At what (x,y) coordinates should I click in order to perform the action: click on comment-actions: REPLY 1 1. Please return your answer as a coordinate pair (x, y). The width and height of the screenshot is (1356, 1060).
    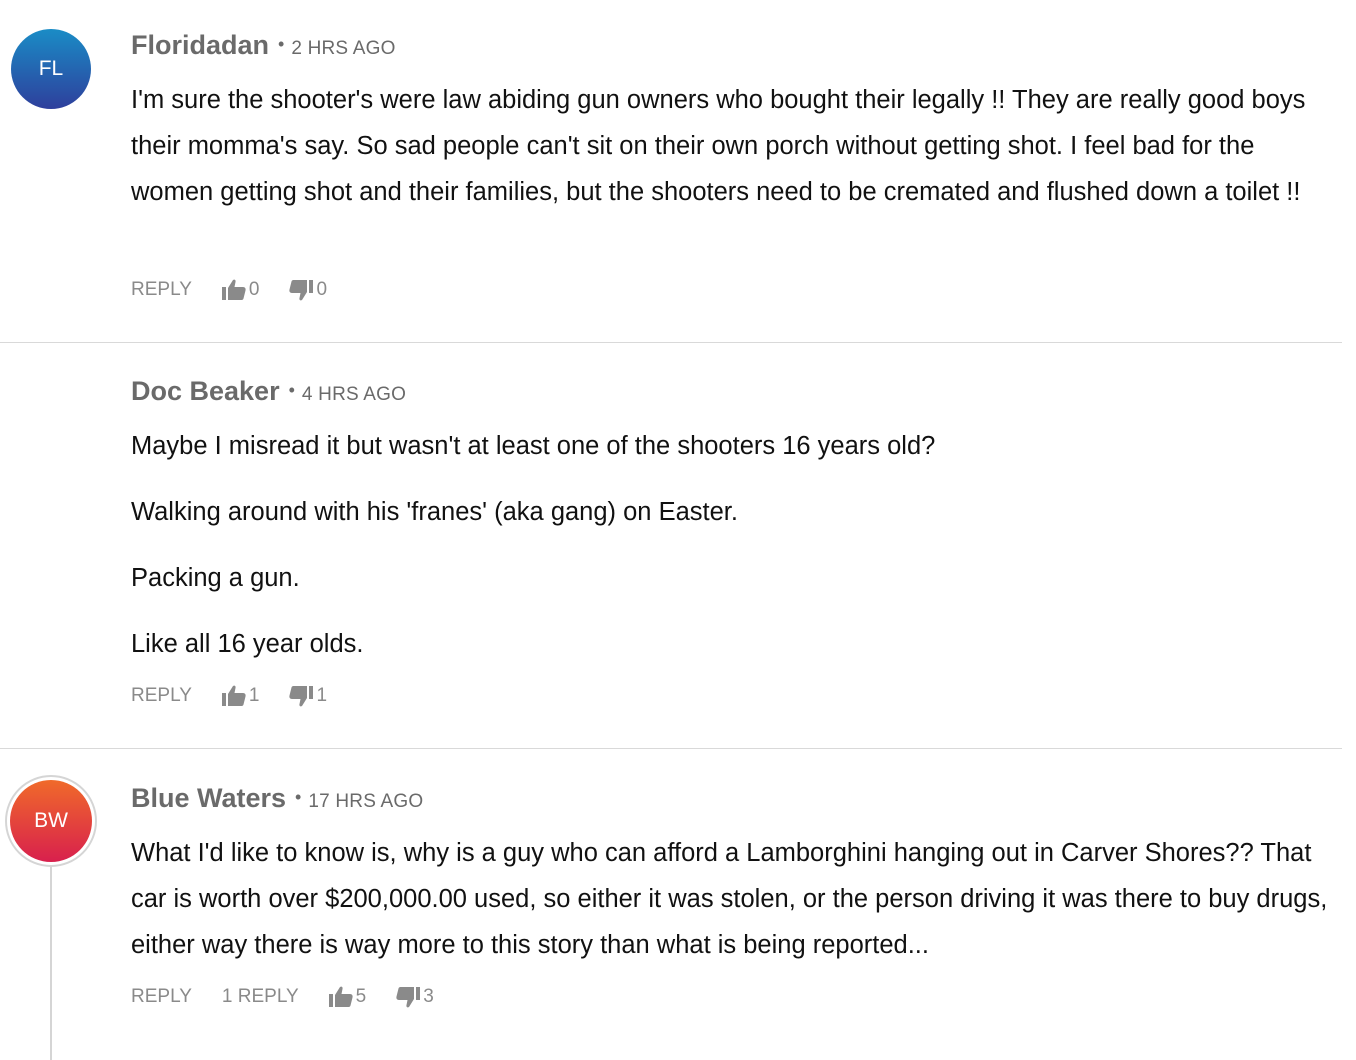
    Looking at the image, I should click on (229, 696).